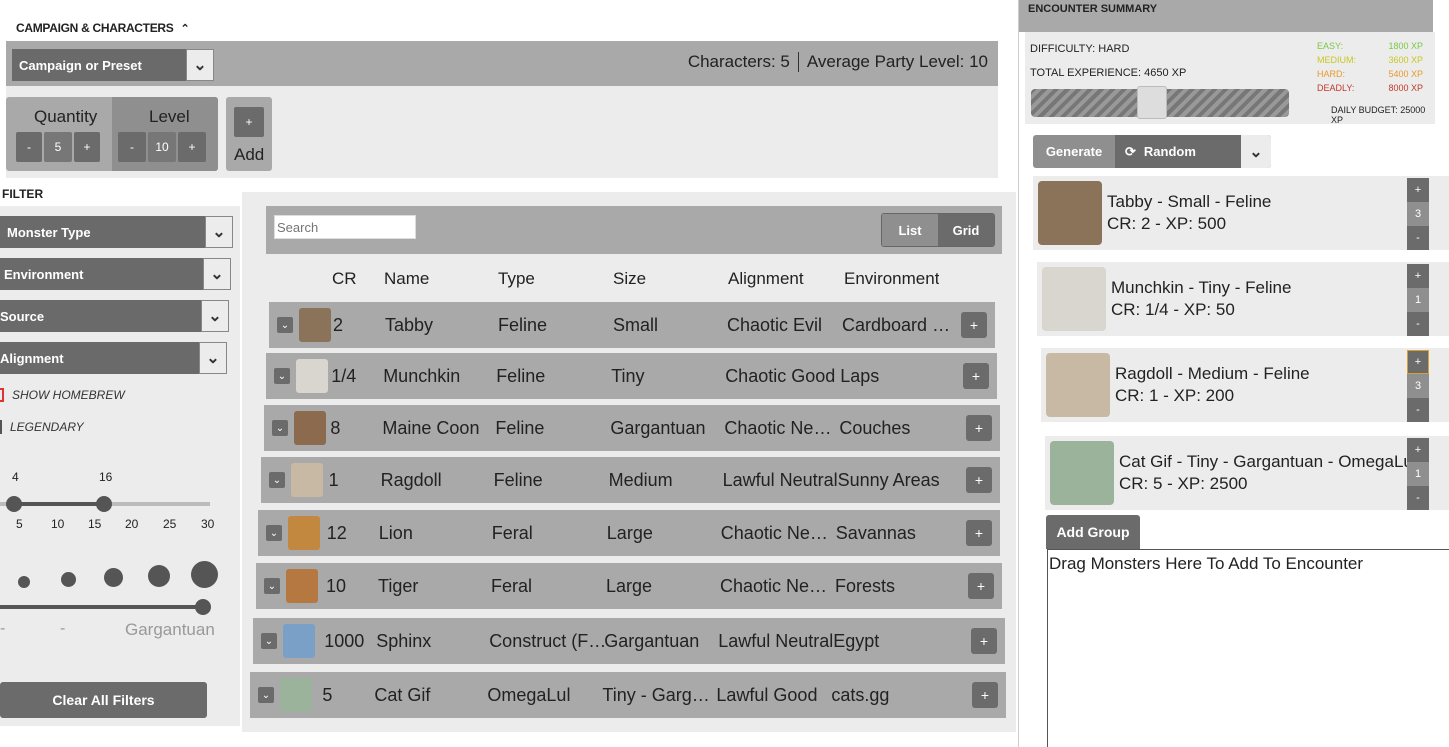 The width and height of the screenshot is (1449, 747). I want to click on generate-button: Generate, so click(1074, 151).